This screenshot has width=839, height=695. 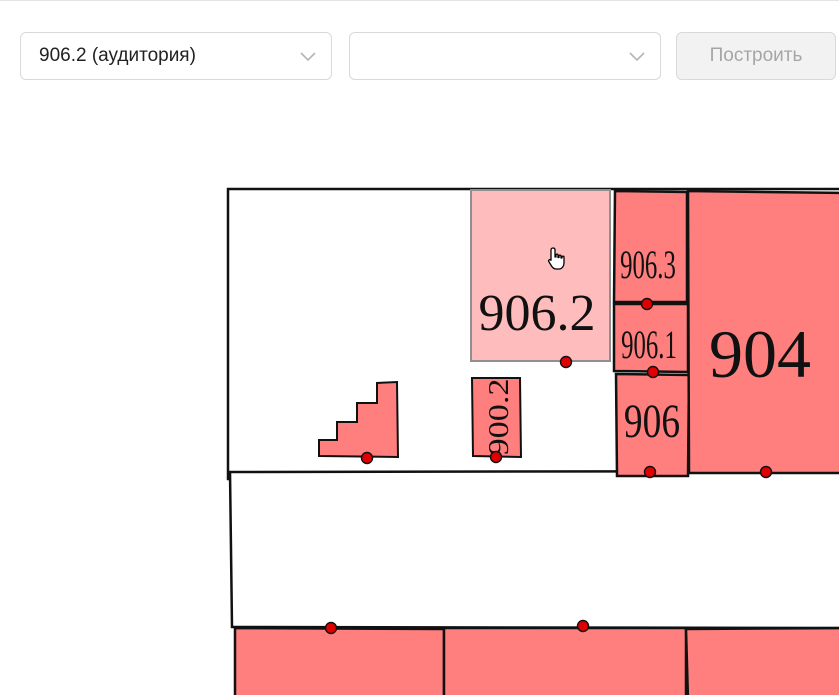 What do you see at coordinates (760, 354) in the screenshot?
I see `room-label-904: 904` at bounding box center [760, 354].